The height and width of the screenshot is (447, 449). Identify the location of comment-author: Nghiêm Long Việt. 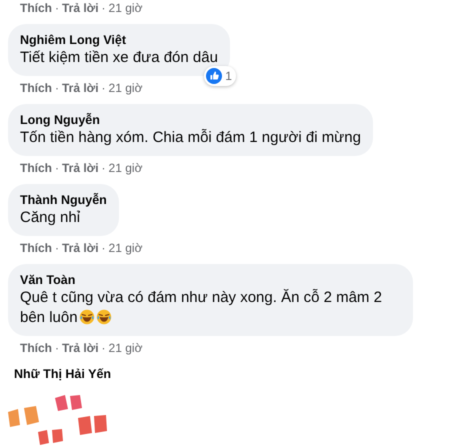
(119, 40).